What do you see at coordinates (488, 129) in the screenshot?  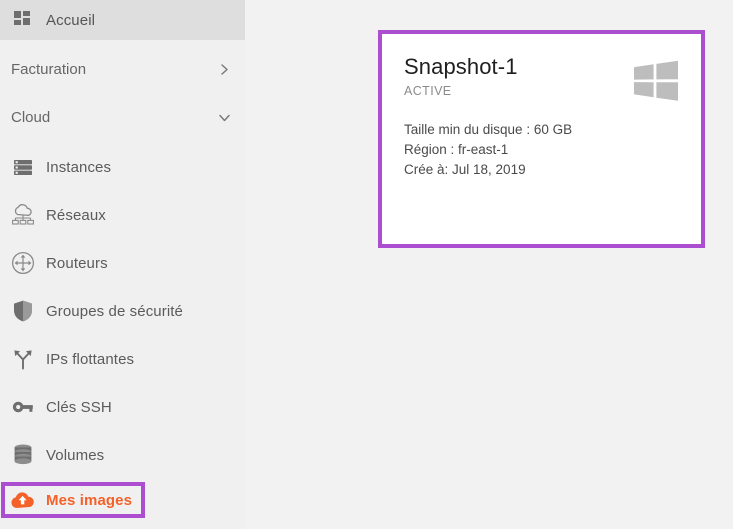 I see `snapshot-detail-disk-size: Taille min du disque : 60 GB` at bounding box center [488, 129].